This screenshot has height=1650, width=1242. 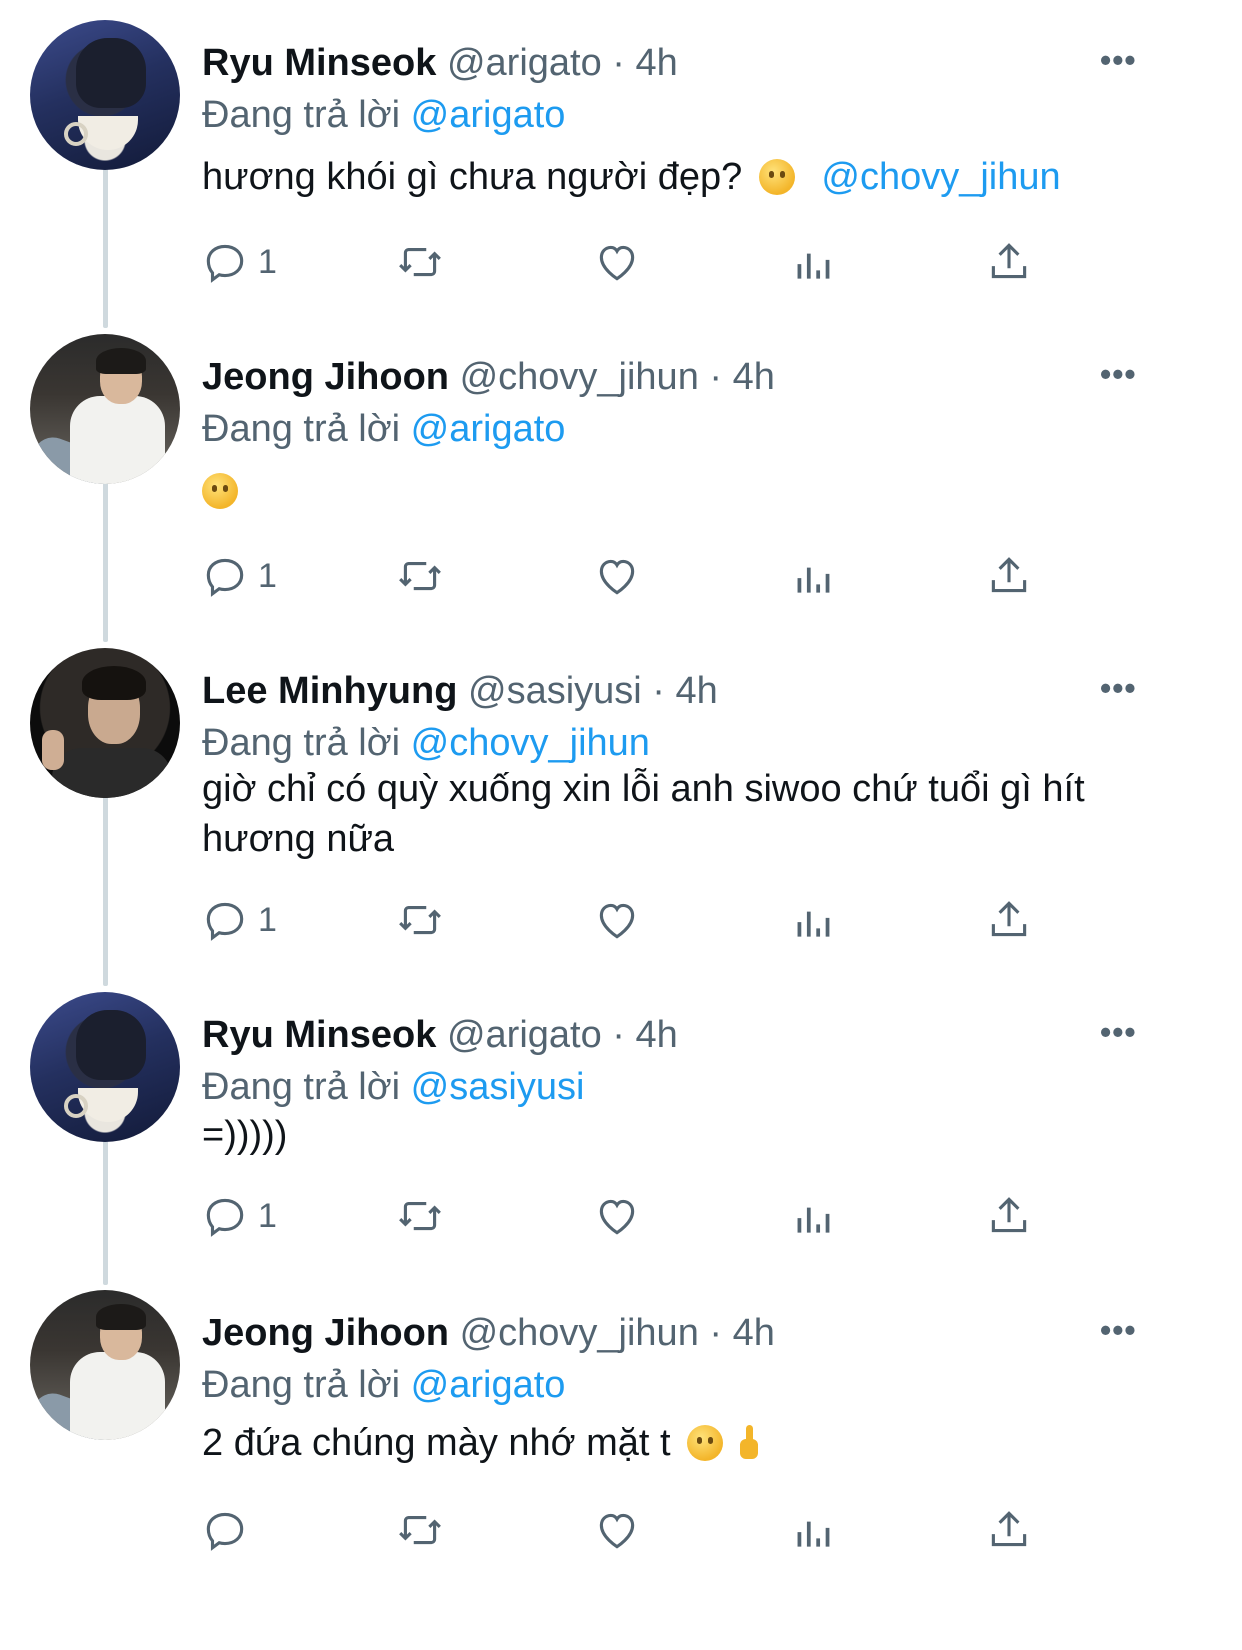 I want to click on tweet-text: =))))), so click(x=245, y=1135).